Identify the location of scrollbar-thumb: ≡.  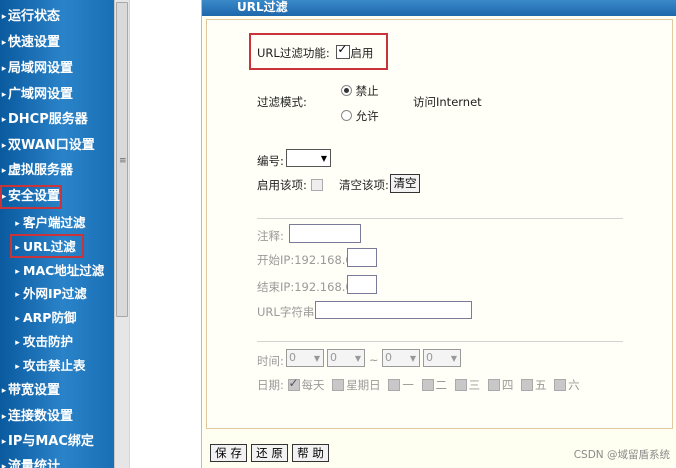
(122, 159).